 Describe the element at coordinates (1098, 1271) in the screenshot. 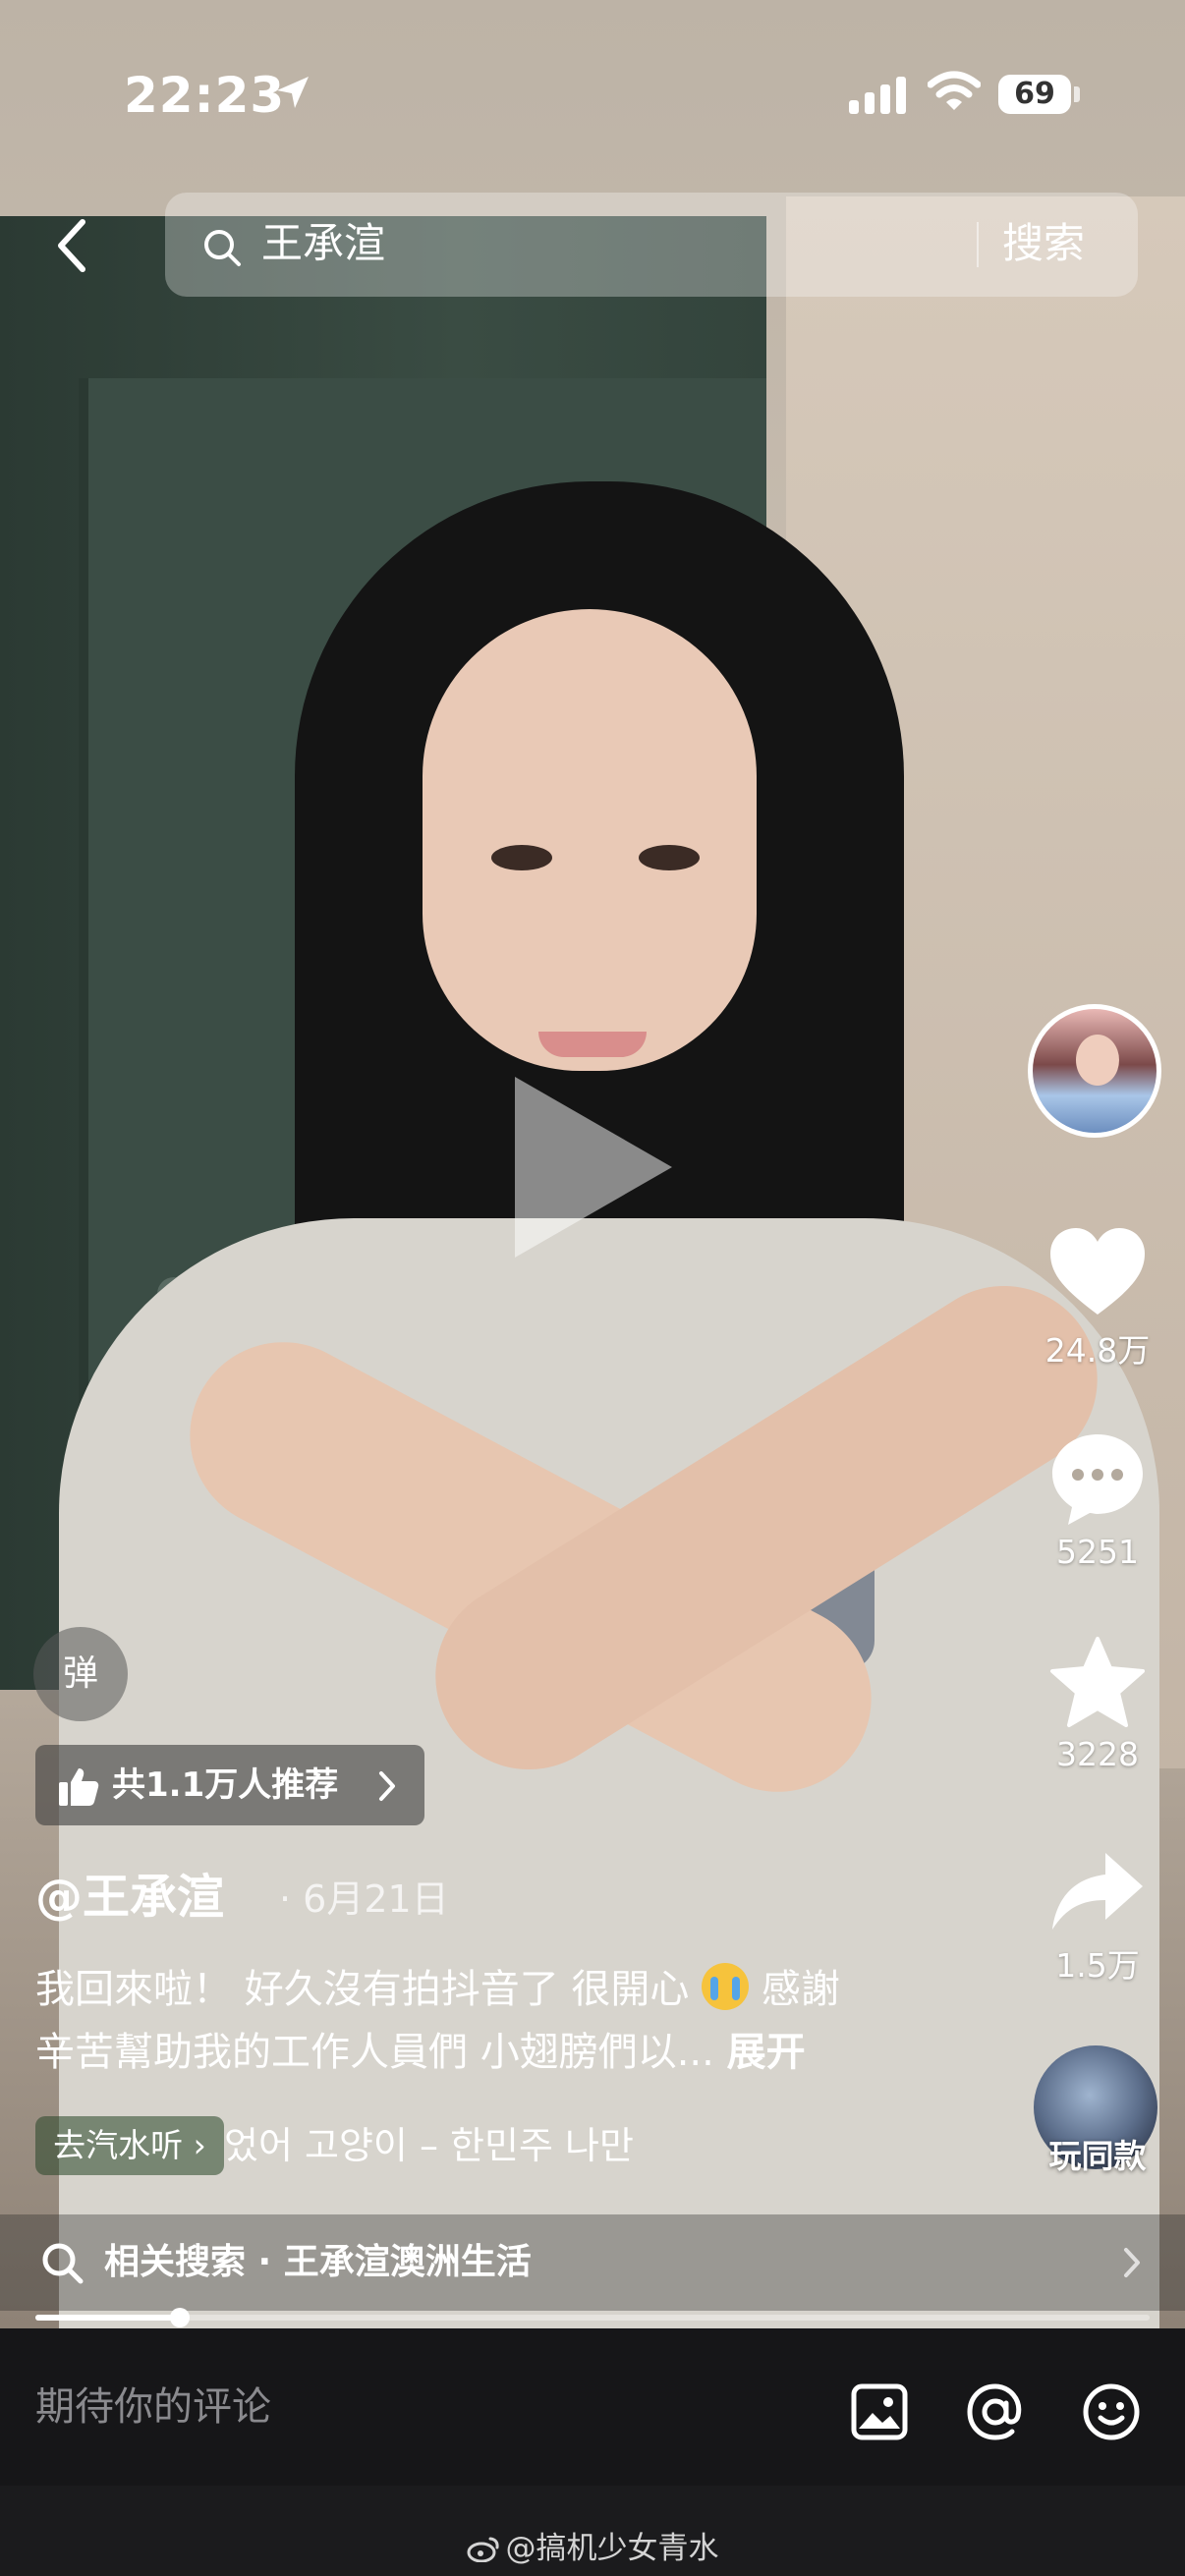

I see `heart-icon` at that location.